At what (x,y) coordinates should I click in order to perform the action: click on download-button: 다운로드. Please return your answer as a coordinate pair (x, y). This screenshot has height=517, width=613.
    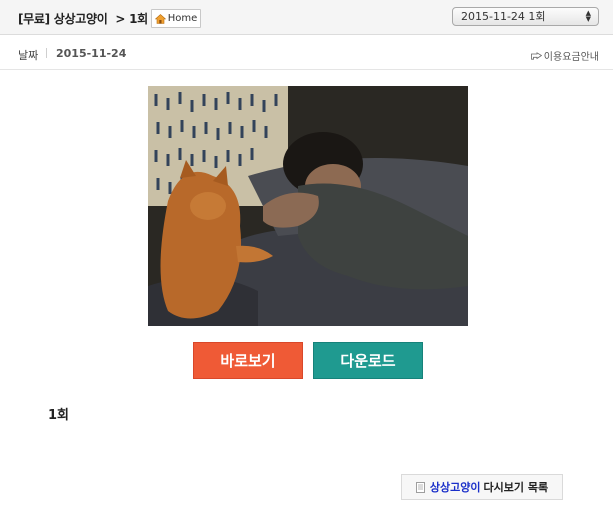
    Looking at the image, I should click on (368, 360).